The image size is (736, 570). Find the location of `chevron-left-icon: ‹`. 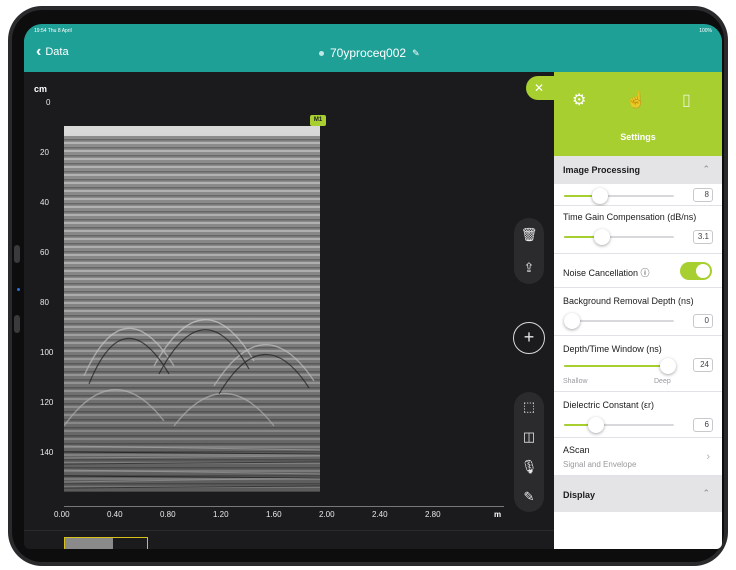

chevron-left-icon: ‹ is located at coordinates (39, 51).